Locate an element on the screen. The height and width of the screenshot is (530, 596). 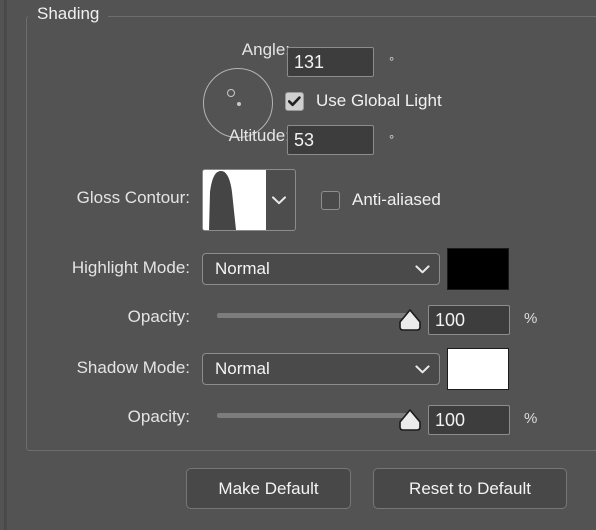
shadow-mode-label-wrap: Shadow Mode: is located at coordinates (105, 368).